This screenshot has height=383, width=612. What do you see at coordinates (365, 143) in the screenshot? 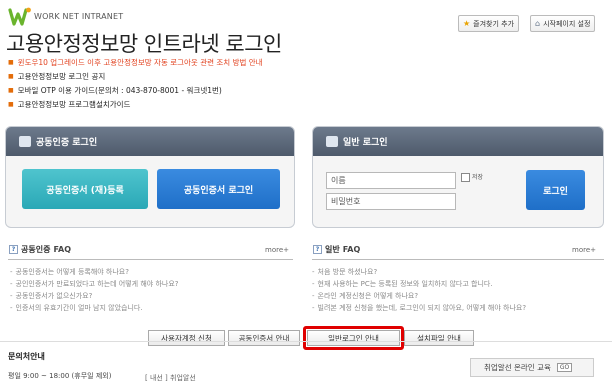
I see `normal-login-title: 일반 로그인` at bounding box center [365, 143].